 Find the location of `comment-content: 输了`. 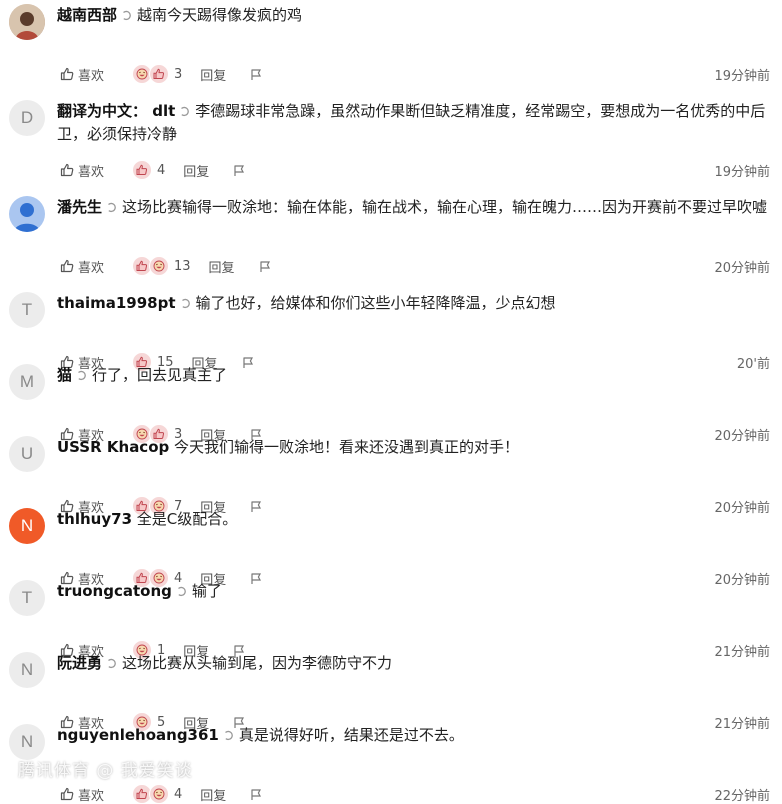

comment-content: 输了 is located at coordinates (206, 591).